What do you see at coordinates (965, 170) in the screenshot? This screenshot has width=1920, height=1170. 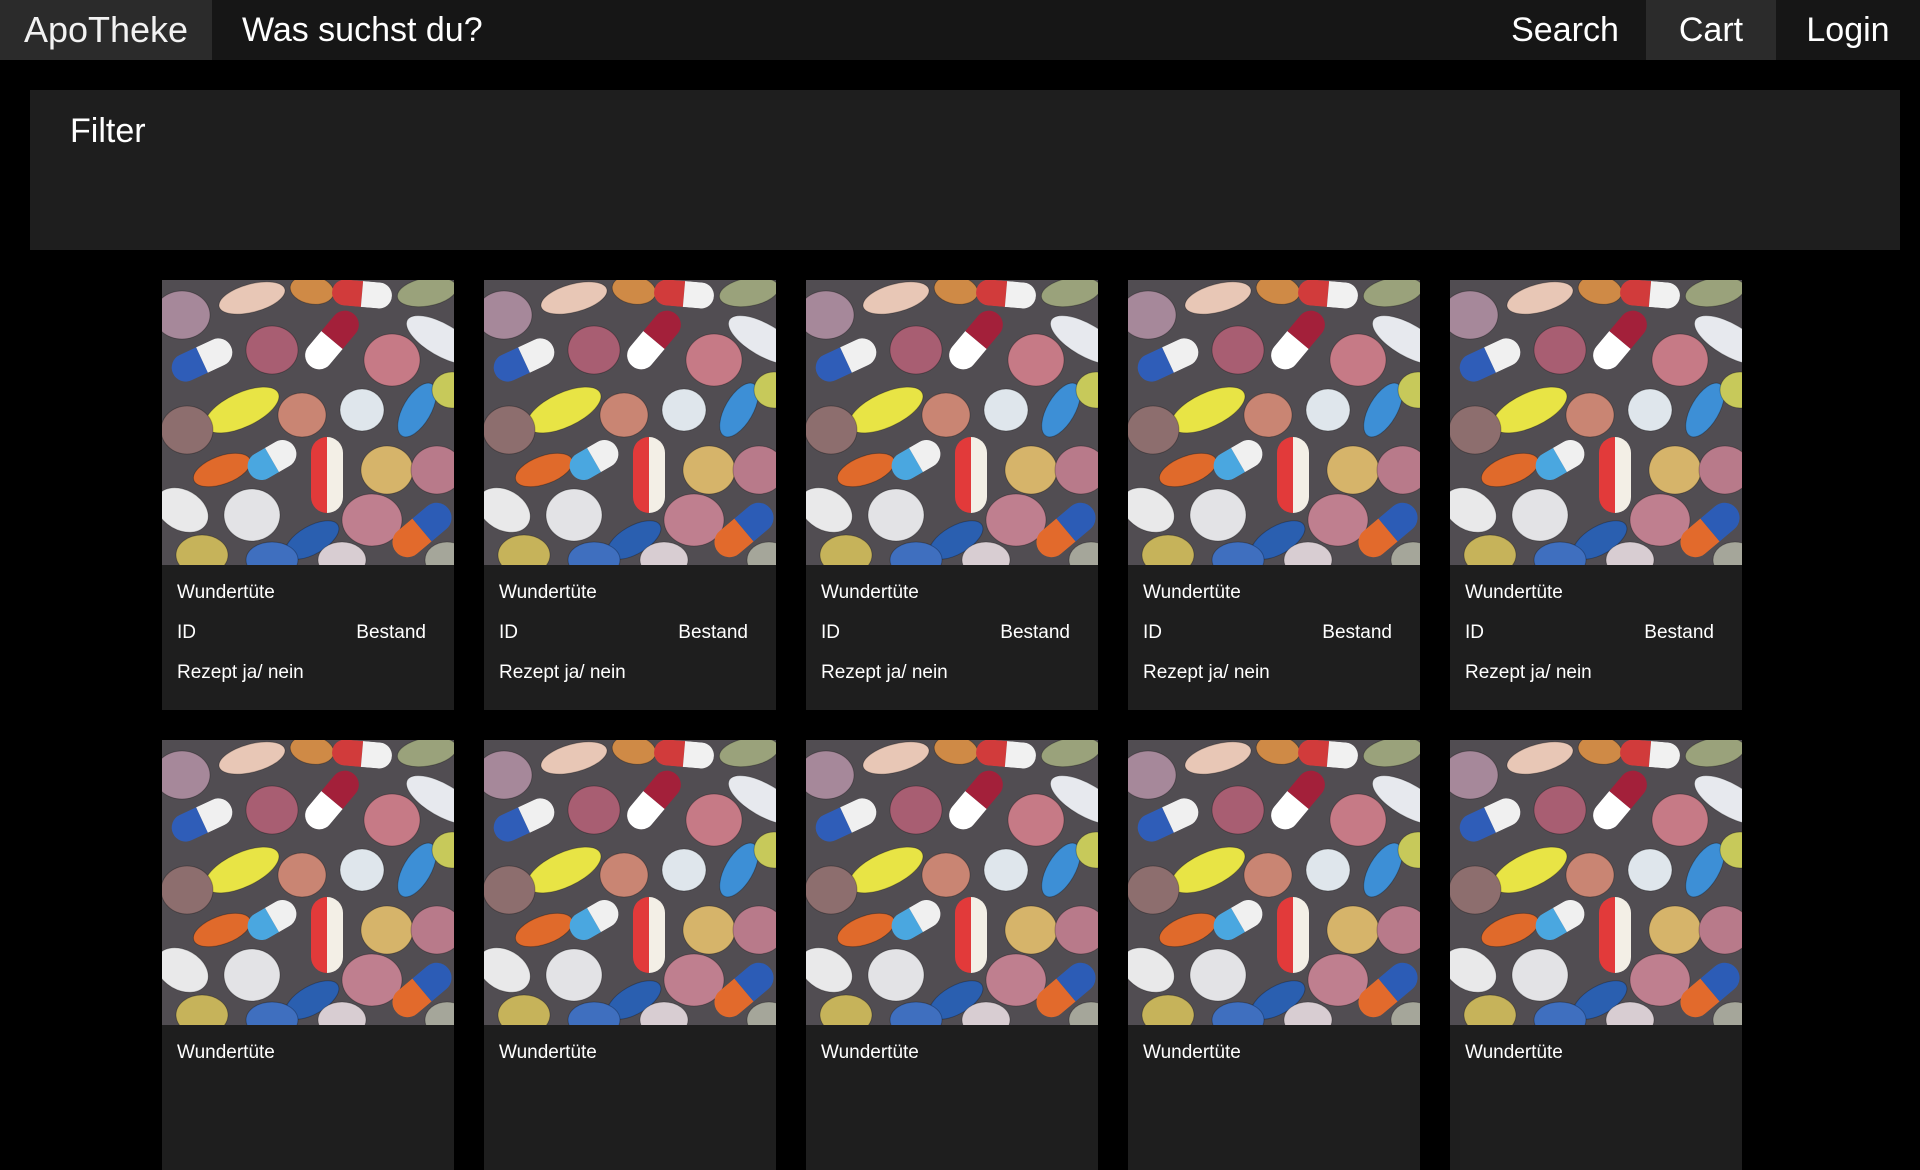 I see `filter-panel: Filter` at bounding box center [965, 170].